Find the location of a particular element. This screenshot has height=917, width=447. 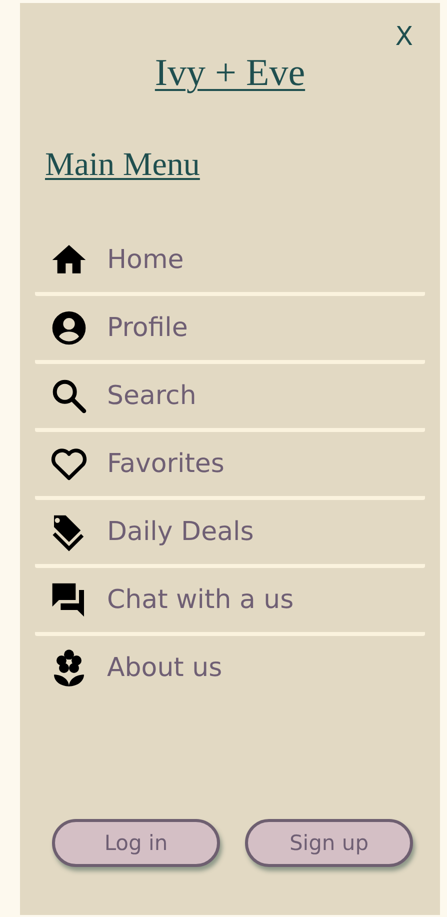

menu-item: Search is located at coordinates (115, 396).